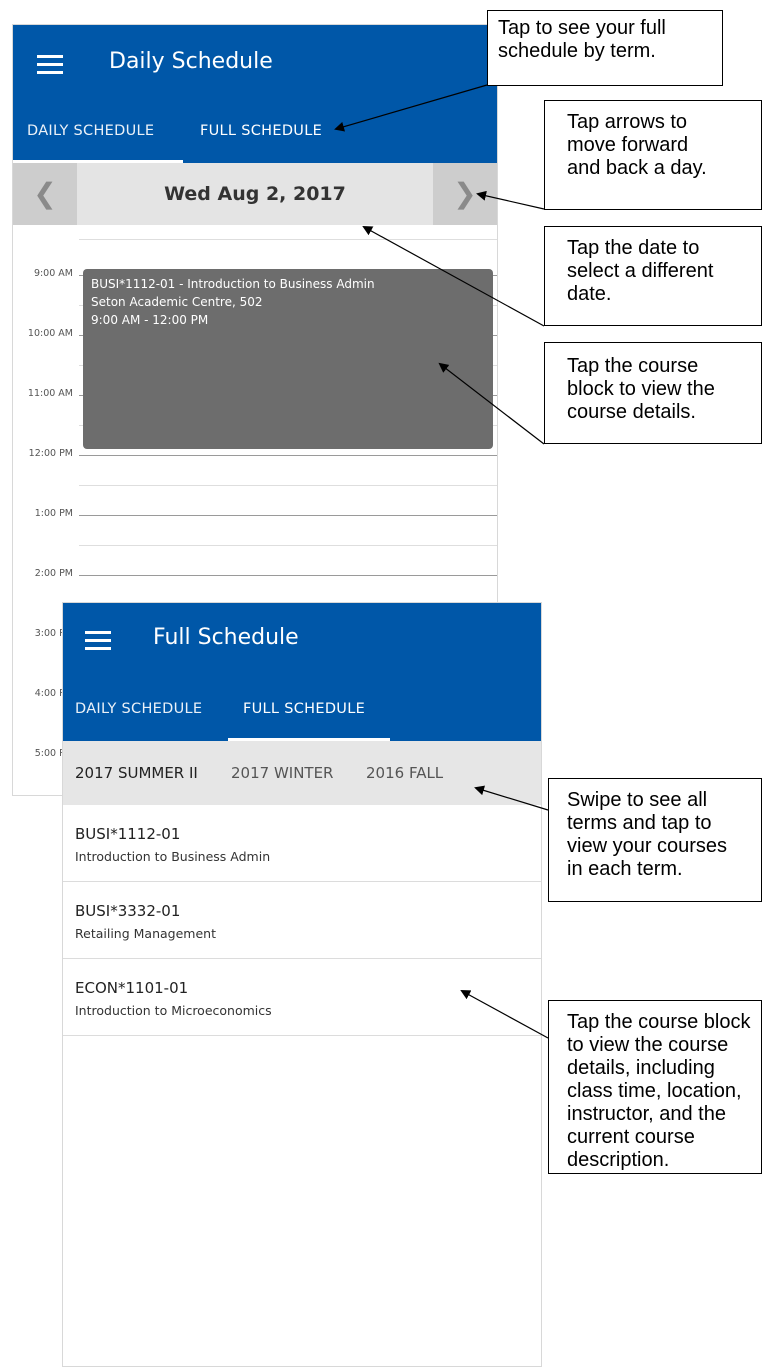  Describe the element at coordinates (504, 1014) in the screenshot. I see `arrow-to-course-list` at that location.